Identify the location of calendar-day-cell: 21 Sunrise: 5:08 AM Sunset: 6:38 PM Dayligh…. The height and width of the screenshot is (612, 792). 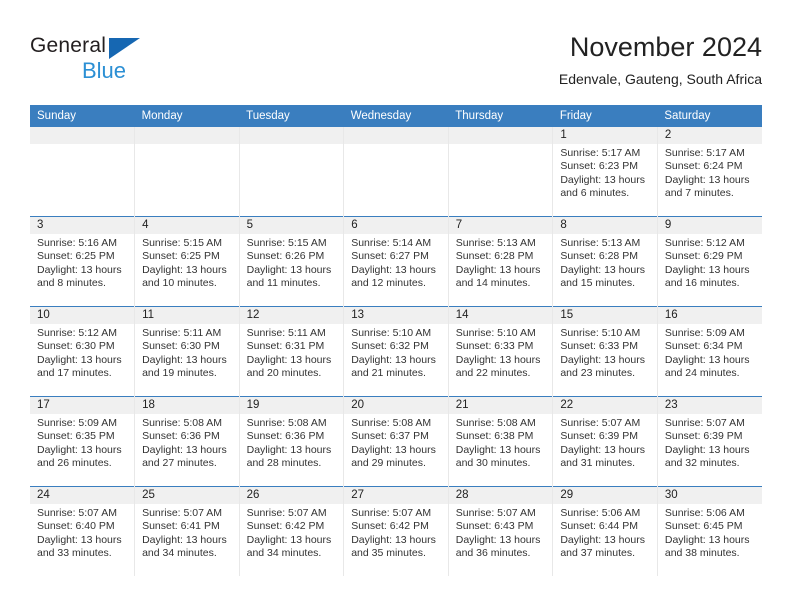
(500, 441).